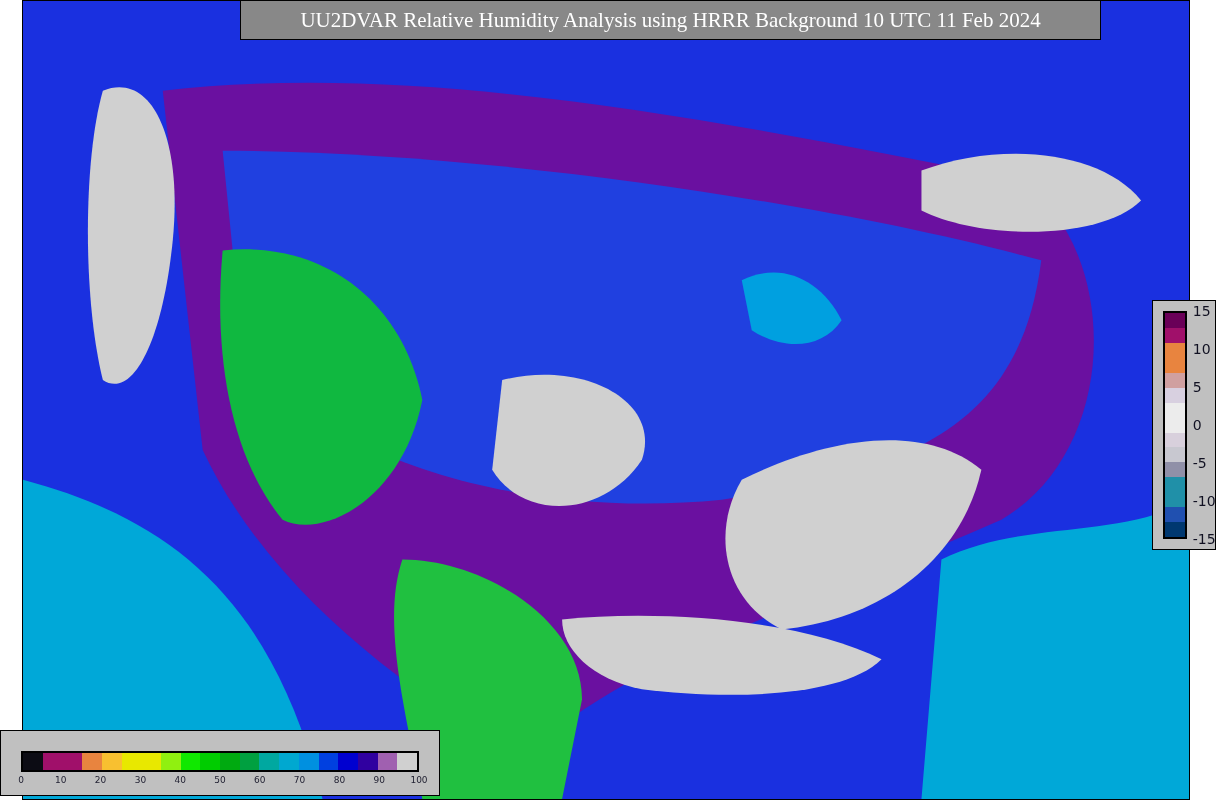 This screenshot has height=800, width=1216. What do you see at coordinates (670, 20) in the screenshot?
I see `map-title: UU2DVAR Relative Humidity Analysis using HRRR Background 10 UTC 11 Feb 2024` at bounding box center [670, 20].